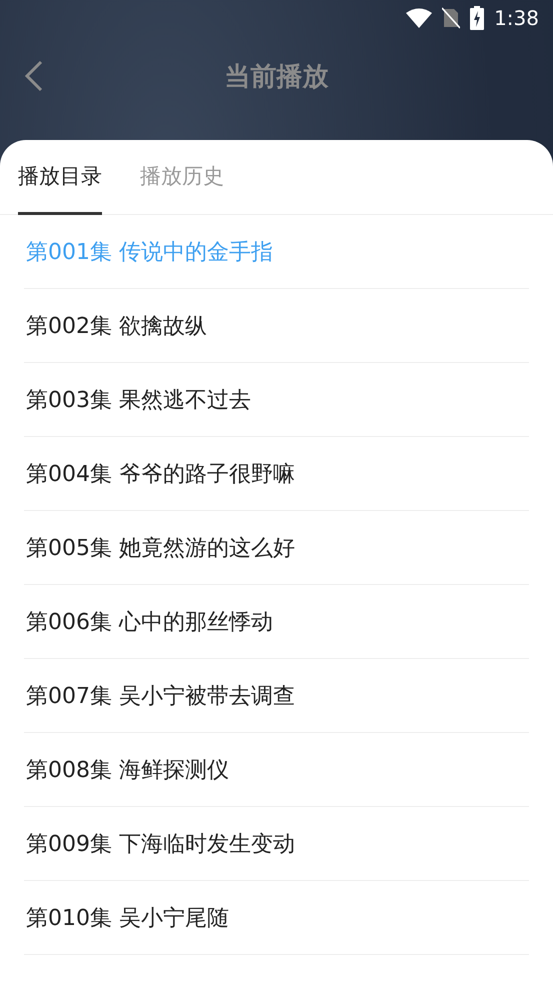  What do you see at coordinates (276, 77) in the screenshot?
I see `page-title: 当前播放` at bounding box center [276, 77].